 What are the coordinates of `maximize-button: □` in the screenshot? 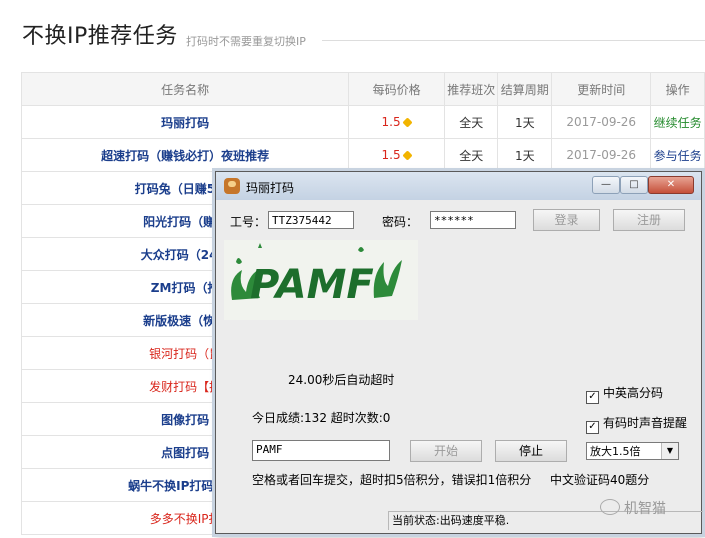 It's located at (634, 185).